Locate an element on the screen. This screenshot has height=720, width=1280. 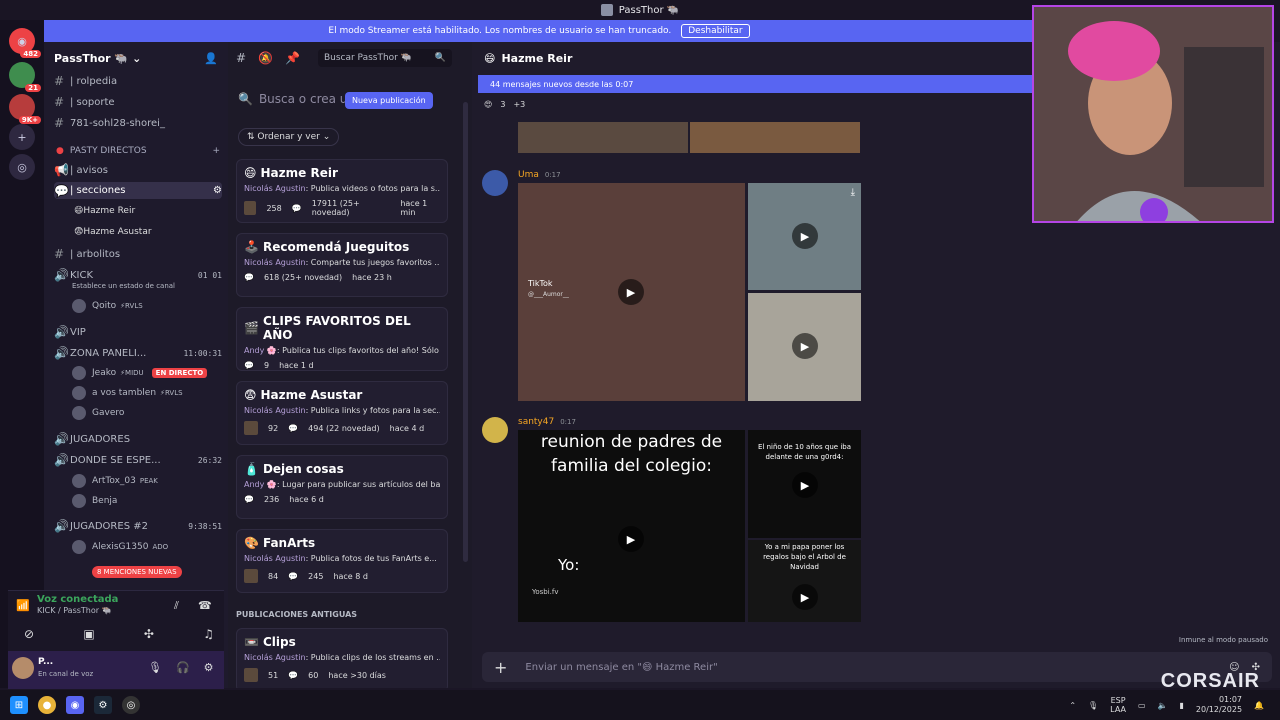
channel-avisos: 📢 | avisos is located at coordinates (138, 170).